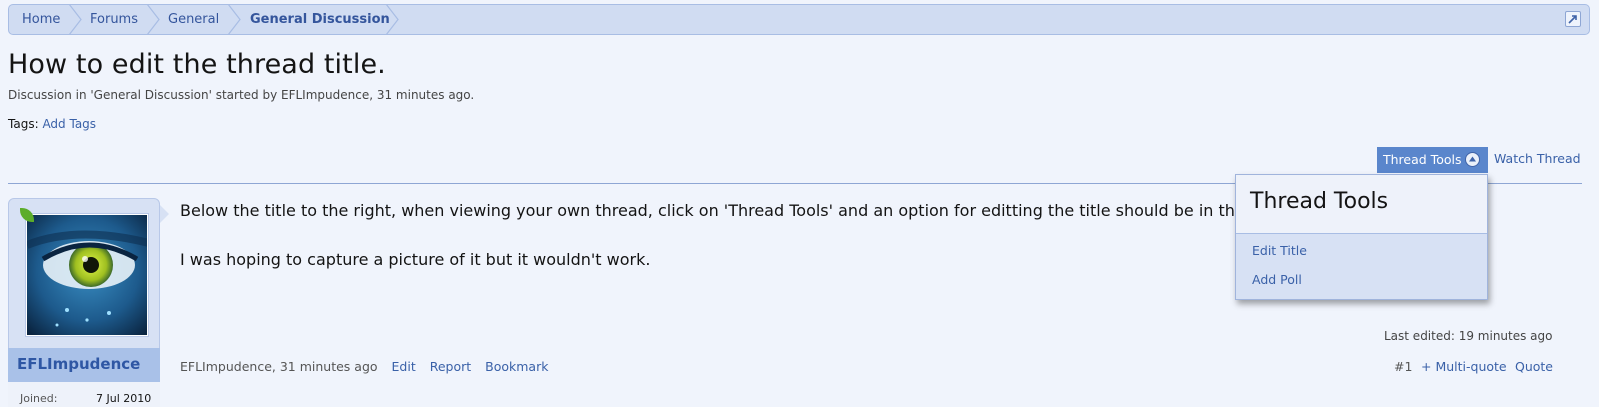  What do you see at coordinates (87, 275) in the screenshot?
I see `avatar` at bounding box center [87, 275].